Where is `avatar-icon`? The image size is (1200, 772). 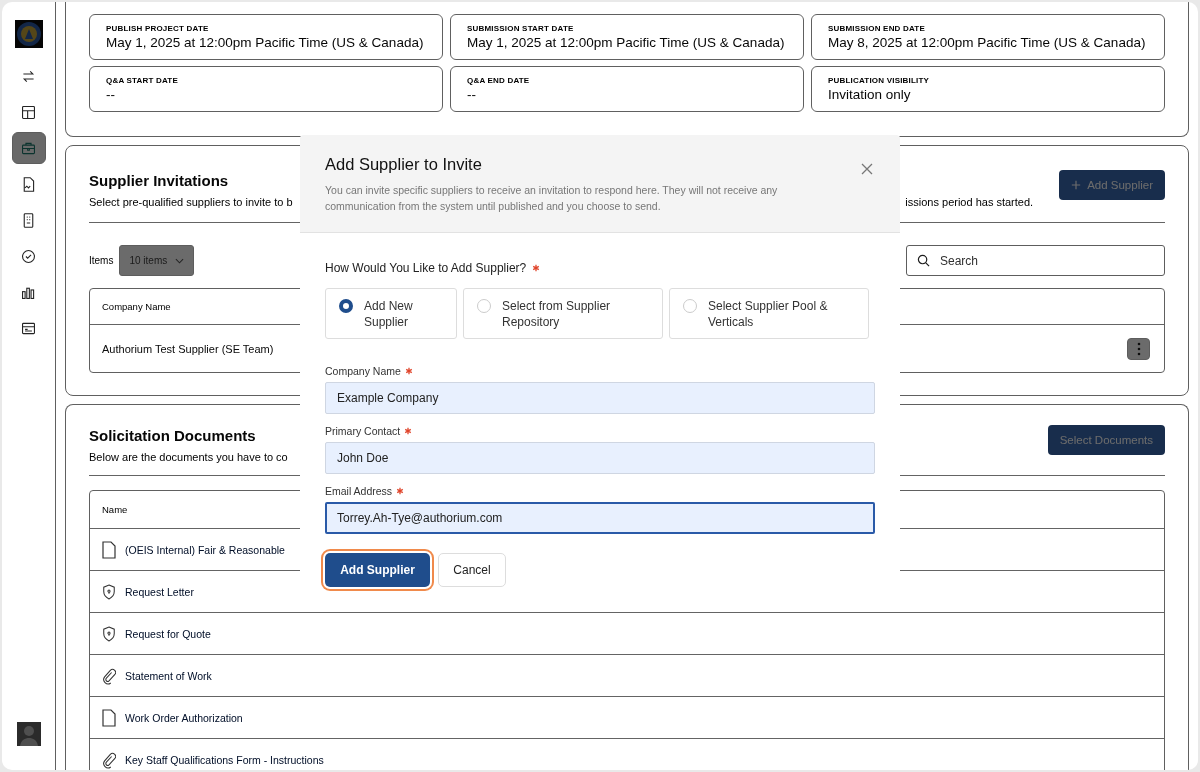
avatar-icon is located at coordinates (28, 734).